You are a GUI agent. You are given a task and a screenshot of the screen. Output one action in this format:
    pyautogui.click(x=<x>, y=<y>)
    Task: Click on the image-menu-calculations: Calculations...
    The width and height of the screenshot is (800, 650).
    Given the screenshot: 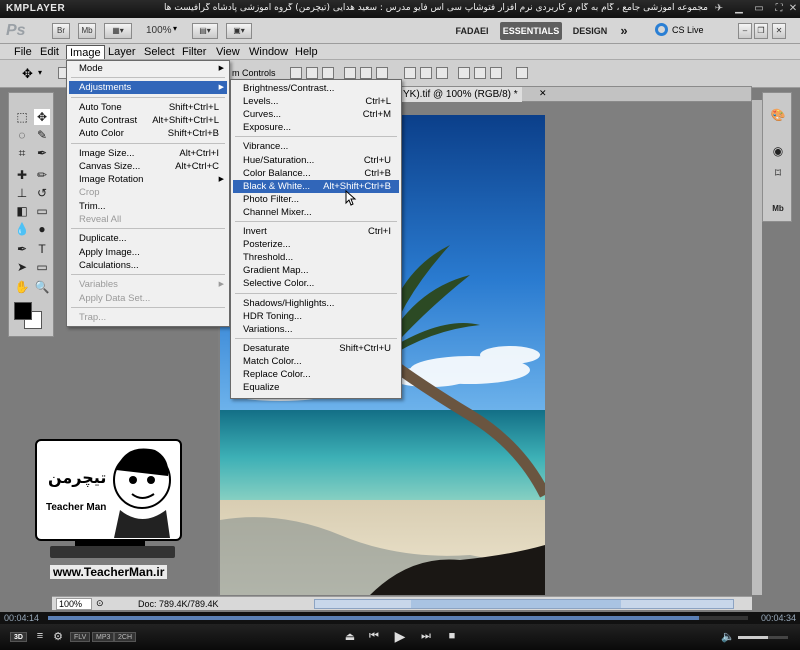 What is the action you would take?
    pyautogui.click(x=148, y=265)
    